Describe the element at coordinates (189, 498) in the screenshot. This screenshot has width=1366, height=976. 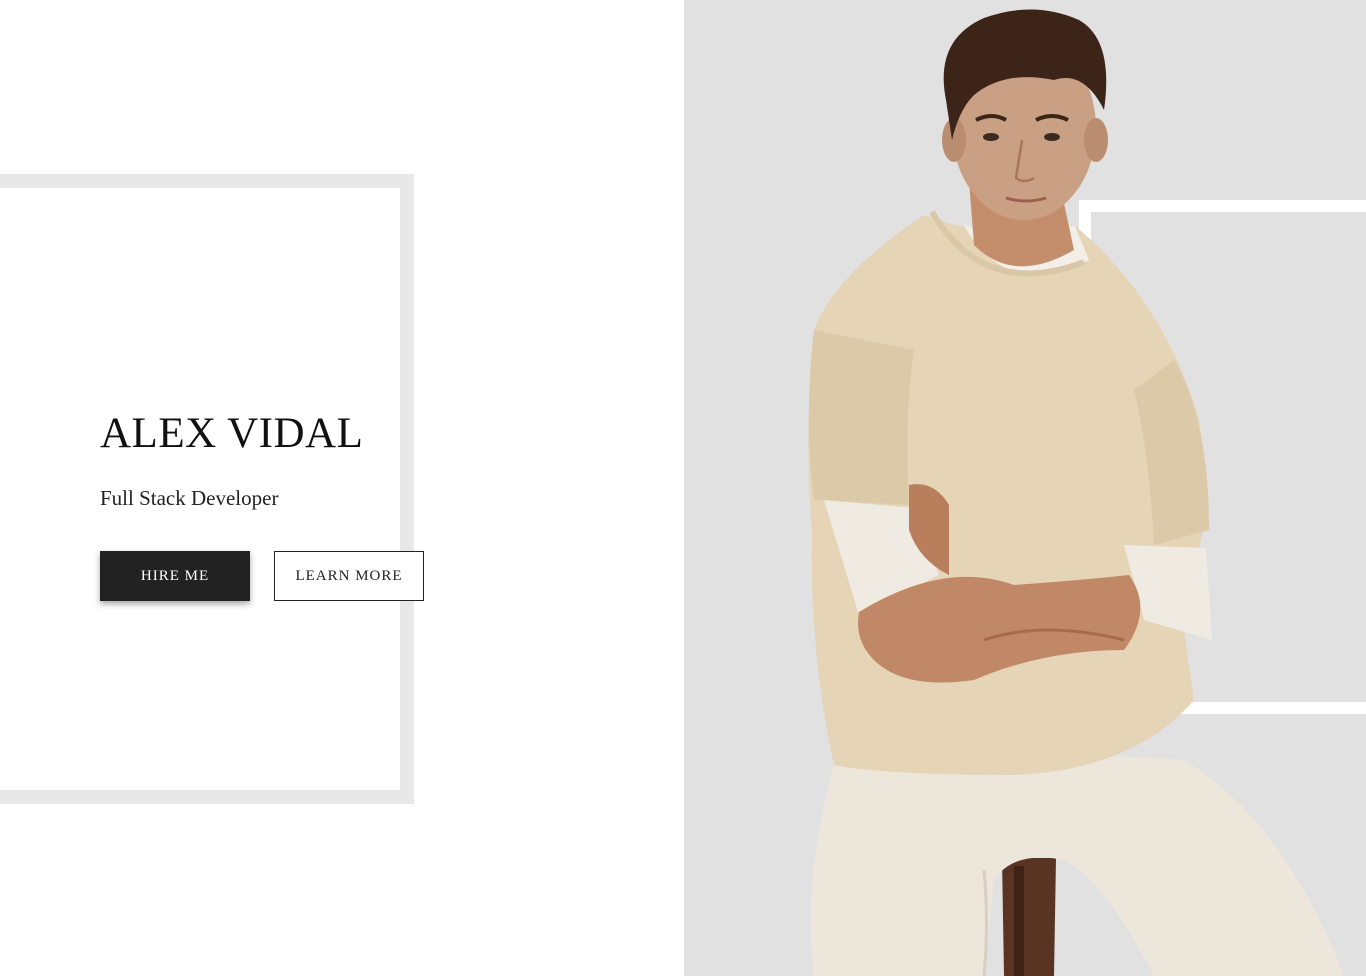
I see `hero-role: Full Stack Developer` at that location.